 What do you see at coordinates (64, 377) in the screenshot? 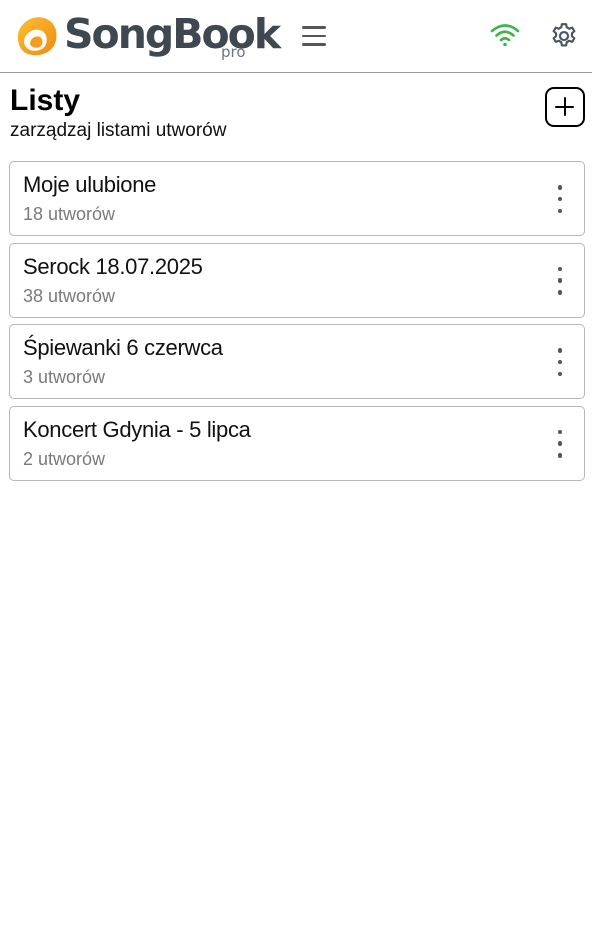
I see `list-item-count: 3 utworów` at bounding box center [64, 377].